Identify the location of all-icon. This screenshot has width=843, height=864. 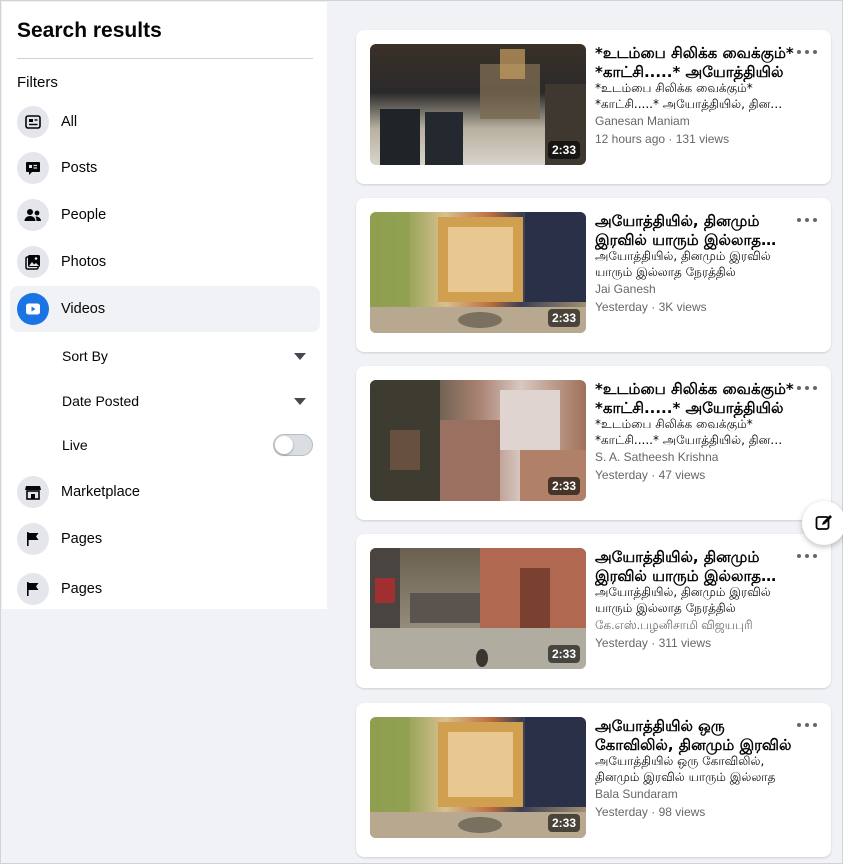
(33, 122).